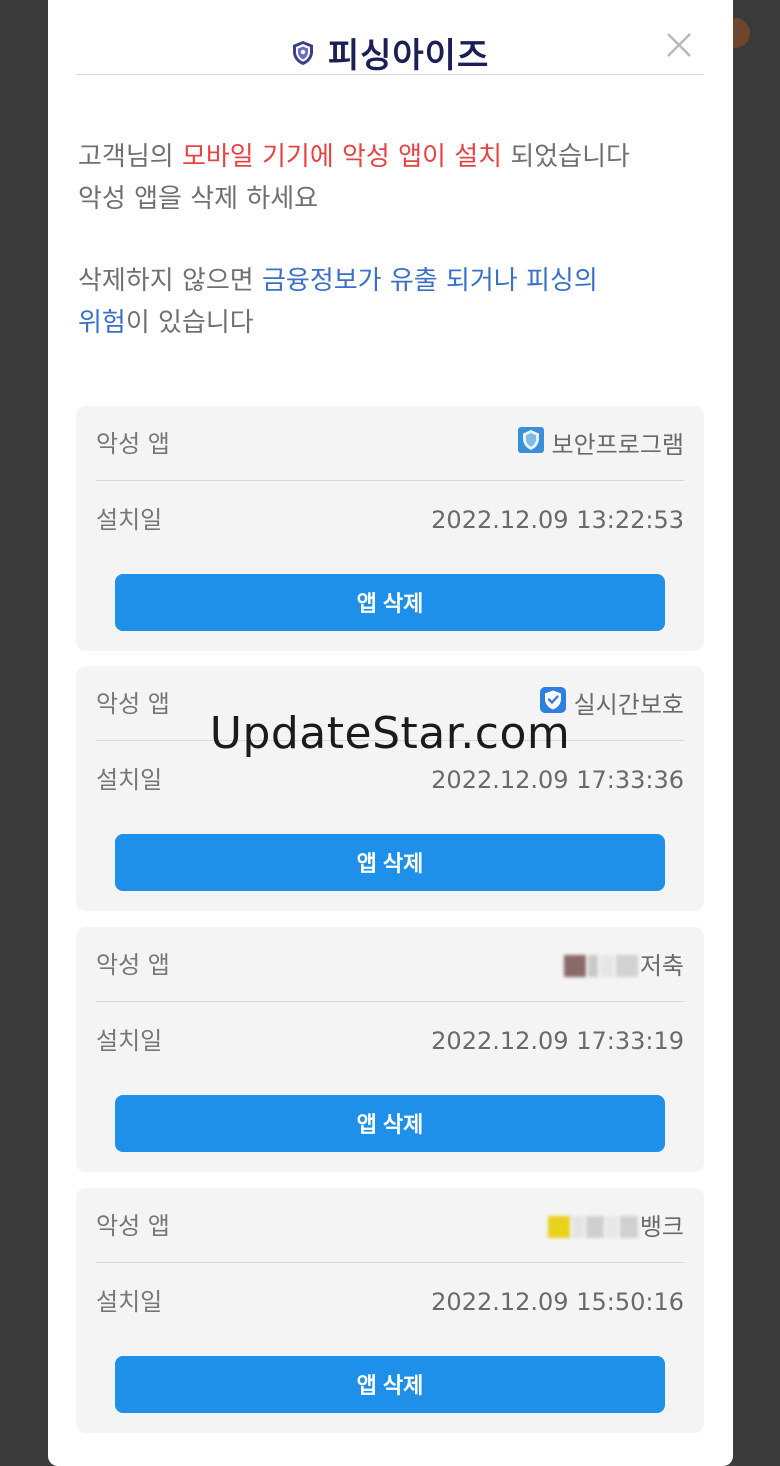 Image resolution: width=780 pixels, height=1466 pixels. Describe the element at coordinates (408, 56) in the screenshot. I see `modal-title: 피싱아이즈` at that location.